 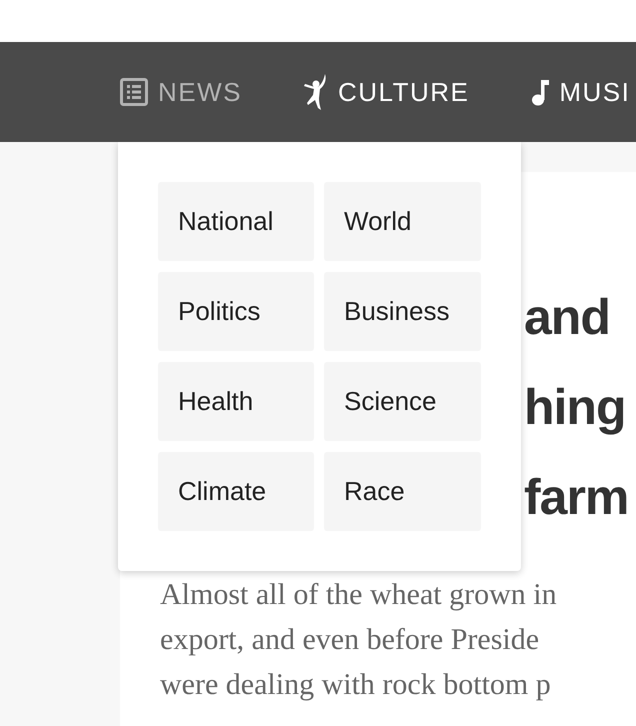 What do you see at coordinates (402, 311) in the screenshot?
I see `menu-link: Business` at bounding box center [402, 311].